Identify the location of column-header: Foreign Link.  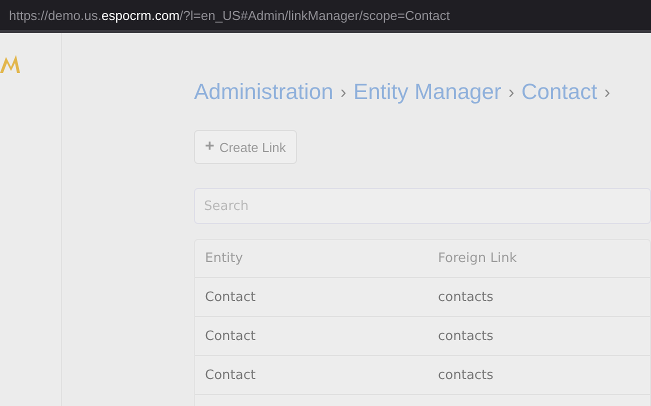
(478, 258).